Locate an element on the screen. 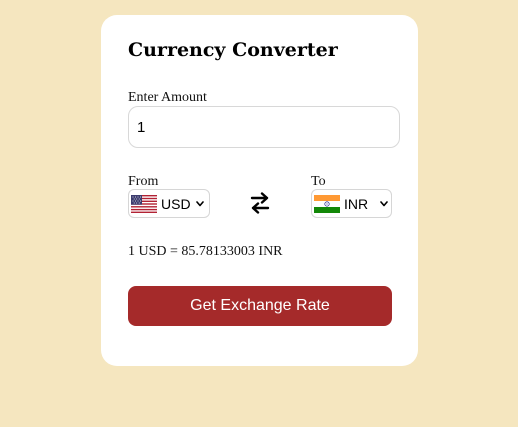 The height and width of the screenshot is (427, 518). us-flag-icon is located at coordinates (144, 203).